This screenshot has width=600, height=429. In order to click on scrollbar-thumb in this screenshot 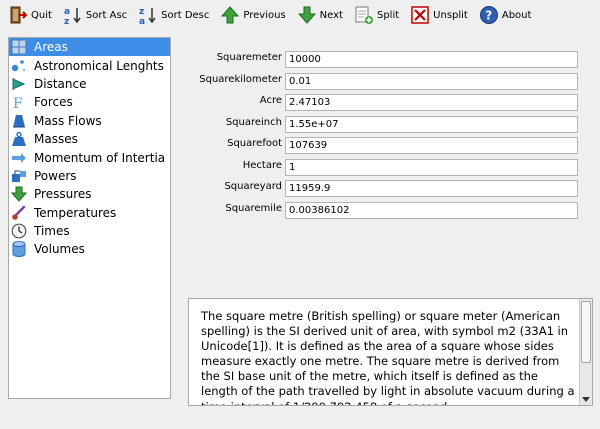, I will do `click(586, 332)`.